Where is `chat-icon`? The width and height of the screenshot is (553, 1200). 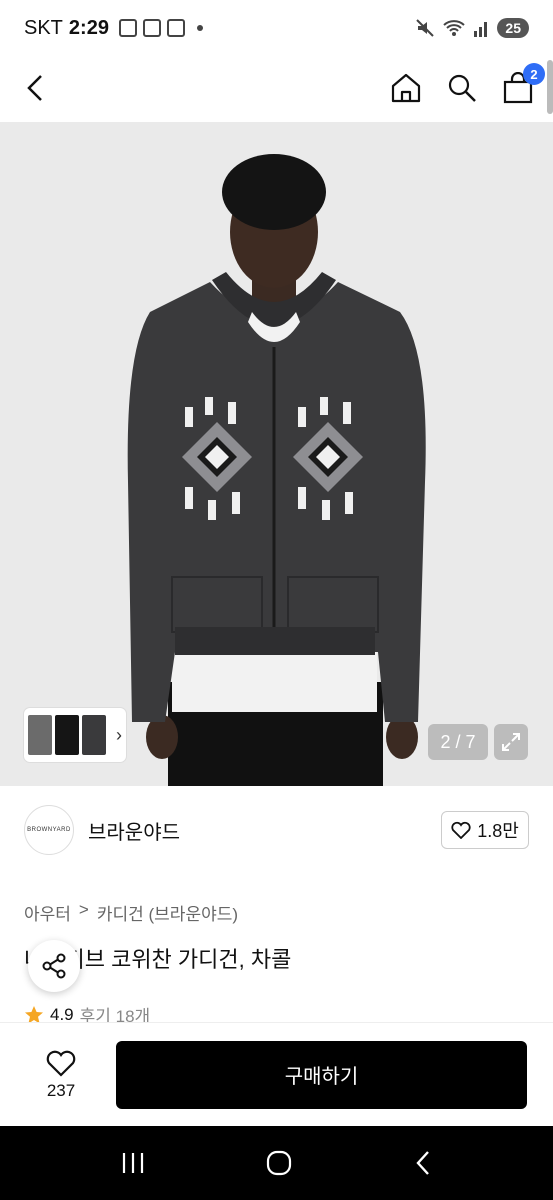 chat-icon is located at coordinates (151, 28).